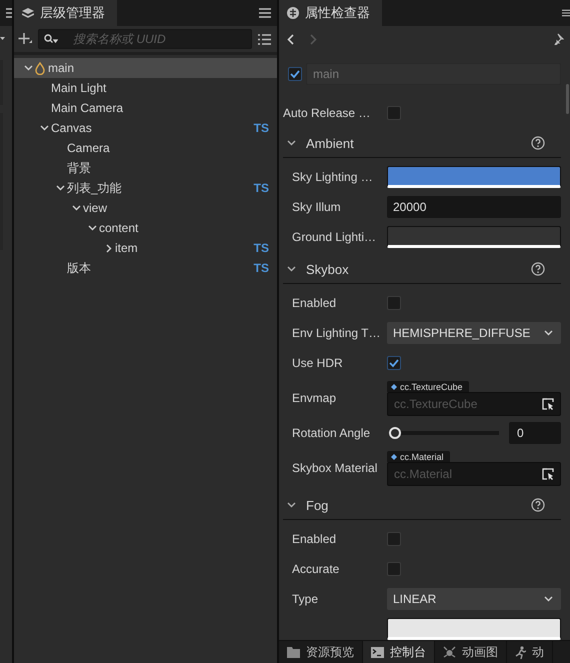 This screenshot has height=663, width=570. I want to click on property-label: Envmap, so click(315, 398).